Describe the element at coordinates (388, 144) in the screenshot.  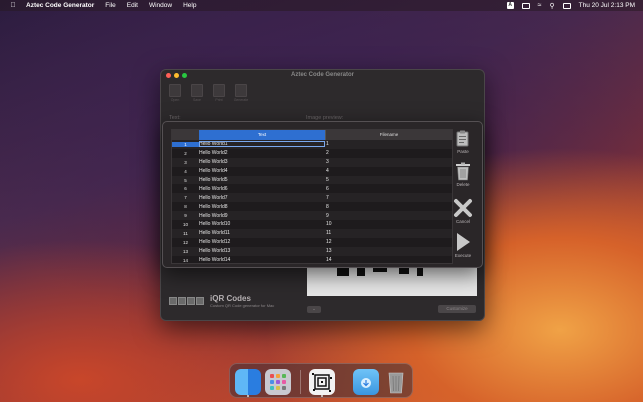
I see `cell-filename: 1` at that location.